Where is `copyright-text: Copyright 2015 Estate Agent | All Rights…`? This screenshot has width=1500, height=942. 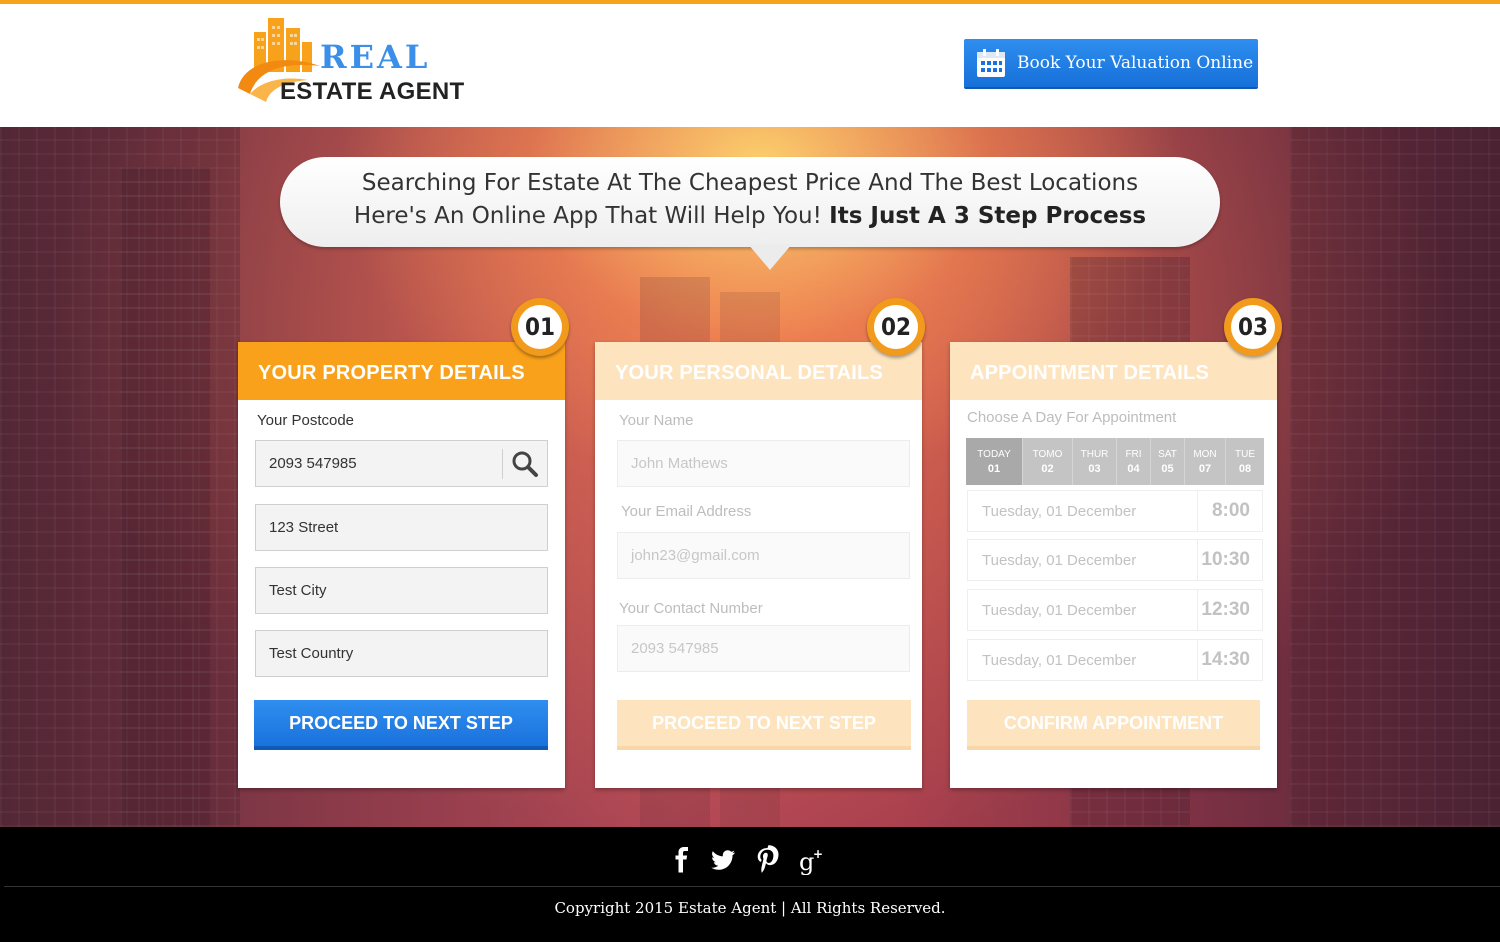
copyright-text: Copyright 2015 Estate Agent | All Rights… is located at coordinates (750, 908).